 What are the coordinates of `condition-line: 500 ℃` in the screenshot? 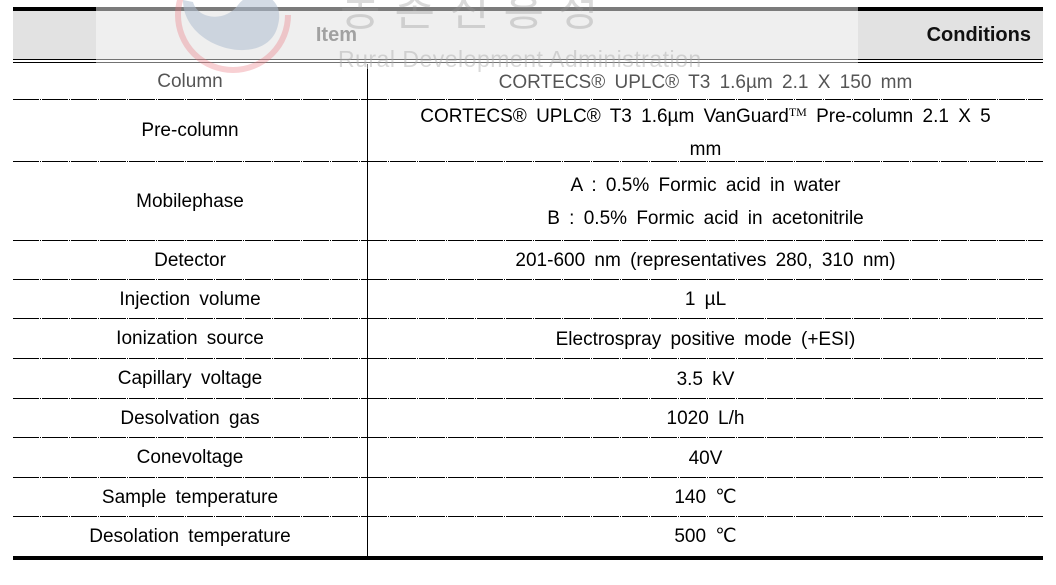 It's located at (705, 536).